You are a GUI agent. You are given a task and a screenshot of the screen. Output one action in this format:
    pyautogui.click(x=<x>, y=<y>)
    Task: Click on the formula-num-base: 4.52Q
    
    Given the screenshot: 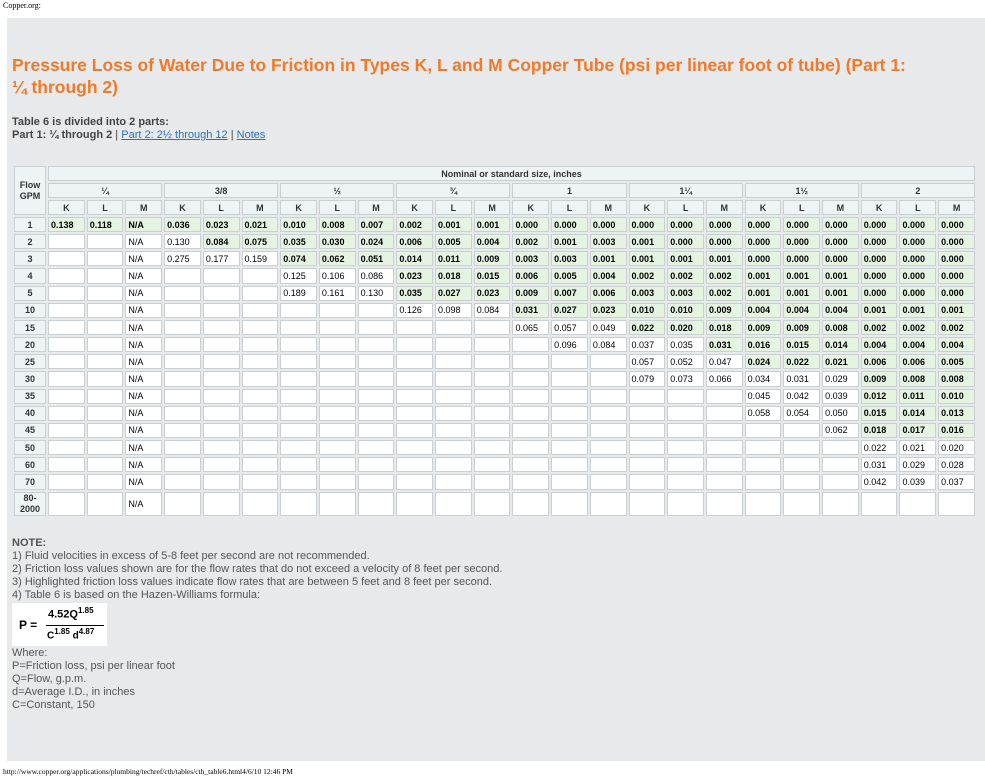 What is the action you would take?
    pyautogui.click(x=63, y=614)
    